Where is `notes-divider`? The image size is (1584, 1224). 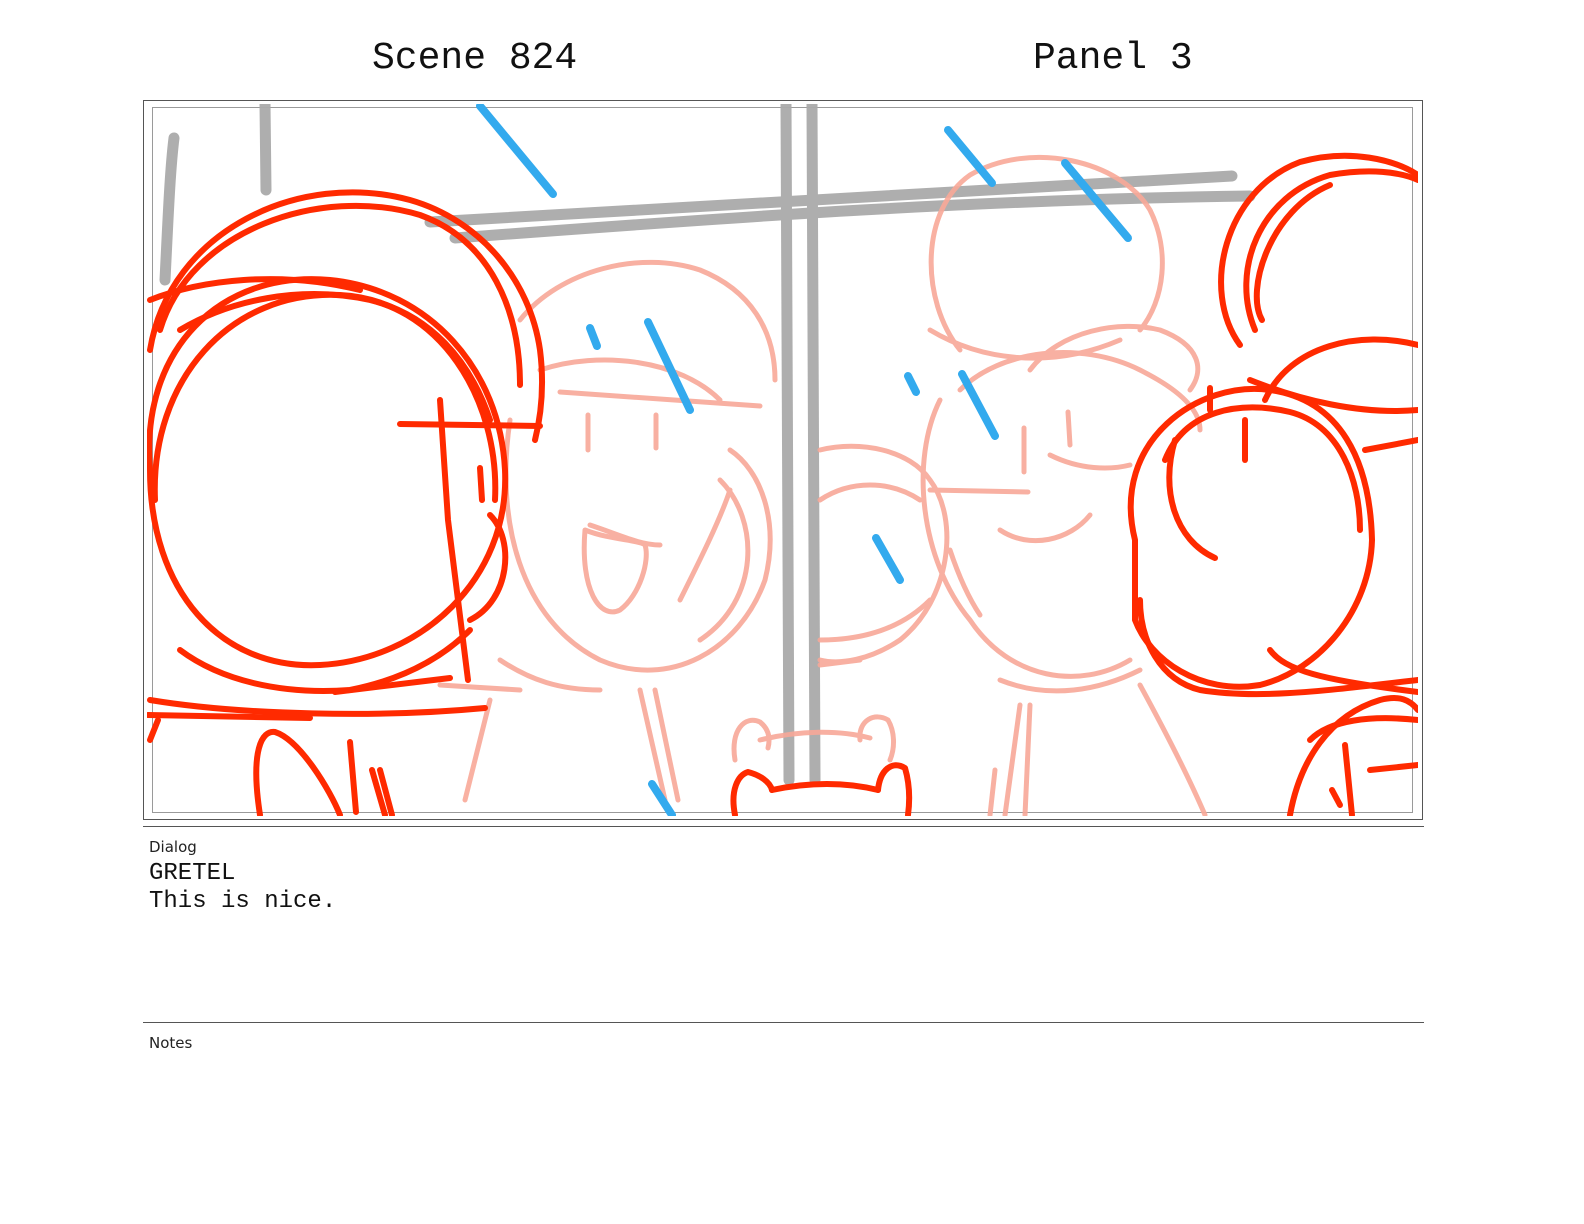 notes-divider is located at coordinates (783, 1022).